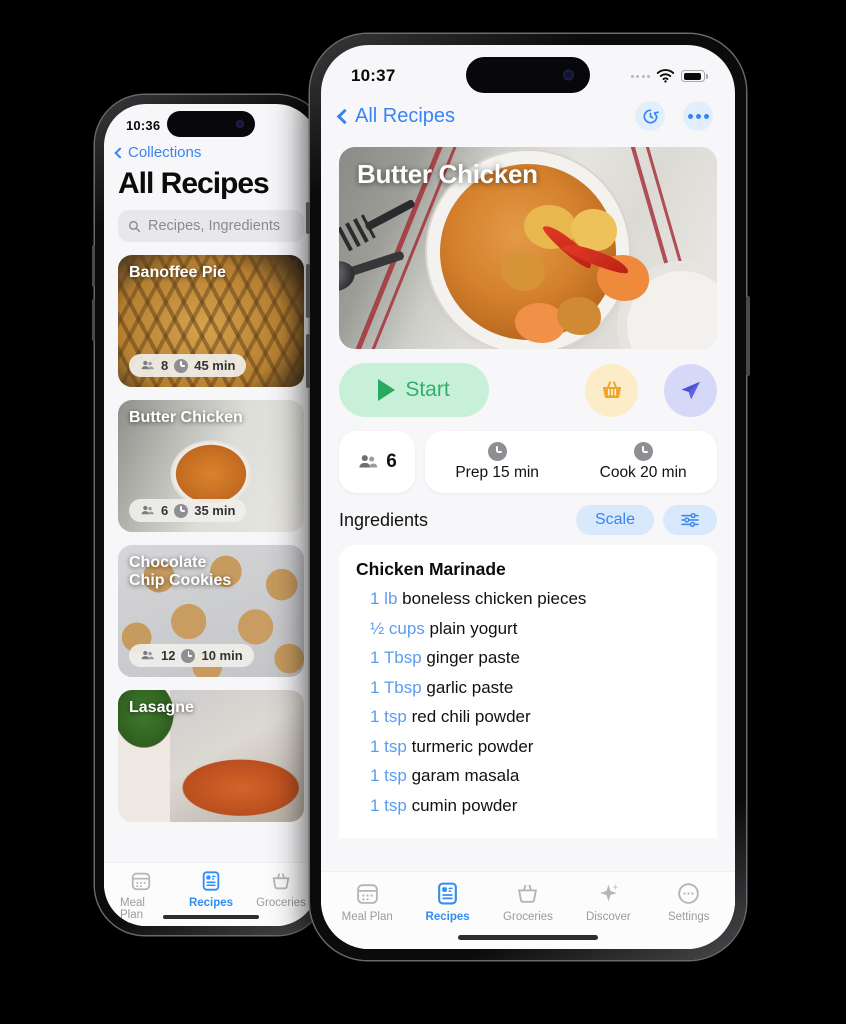 This screenshot has width=846, height=1024. I want to click on recipe-card-chocolate-chip-cookies: Chocolate Chip Cookies 12 10 min, so click(211, 611).